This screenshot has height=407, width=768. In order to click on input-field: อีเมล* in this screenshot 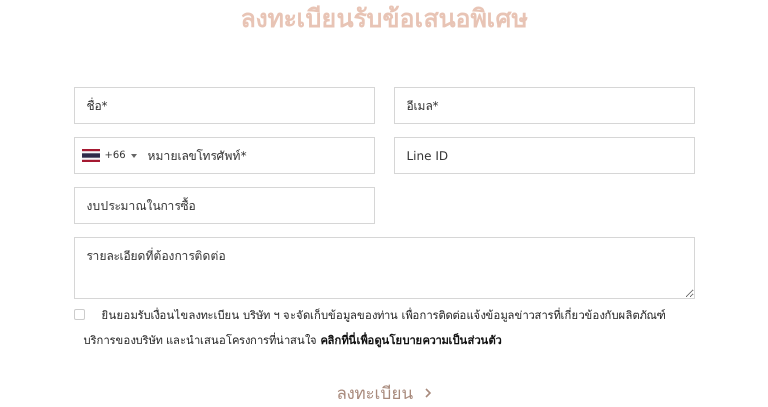, I will do `click(544, 105)`.